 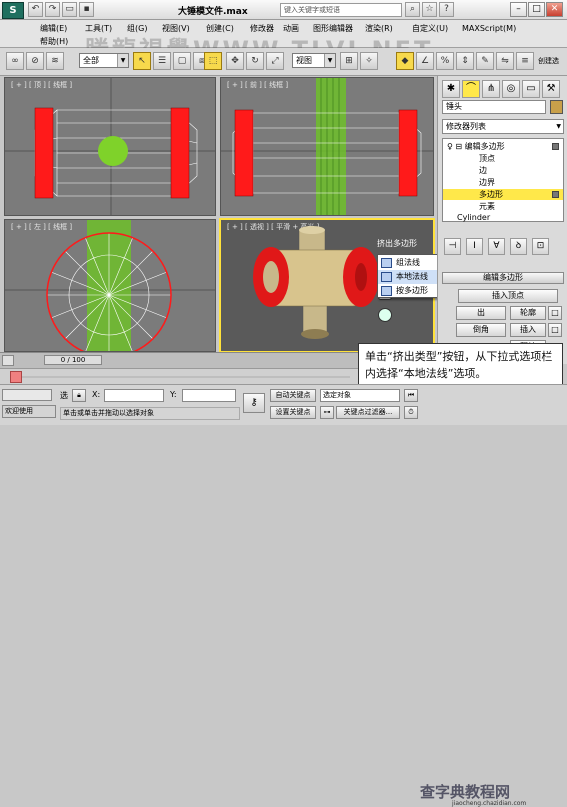 I want to click on stack-item-element: 元素, so click(x=503, y=206).